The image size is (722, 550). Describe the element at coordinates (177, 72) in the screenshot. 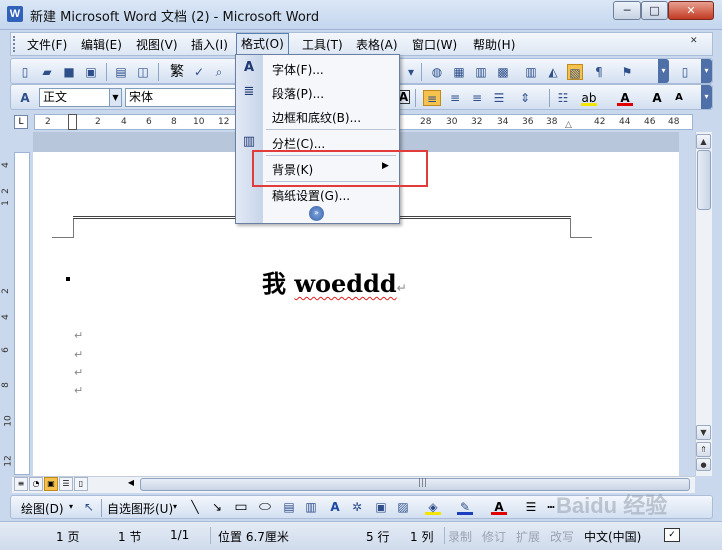

I see `traditional-chinese-icon: 繁` at that location.